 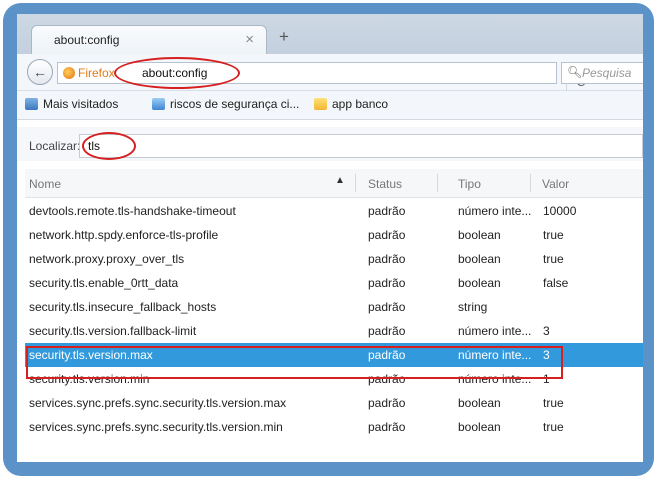 What do you see at coordinates (87, 40) in the screenshot?
I see `tab-title: about:config` at bounding box center [87, 40].